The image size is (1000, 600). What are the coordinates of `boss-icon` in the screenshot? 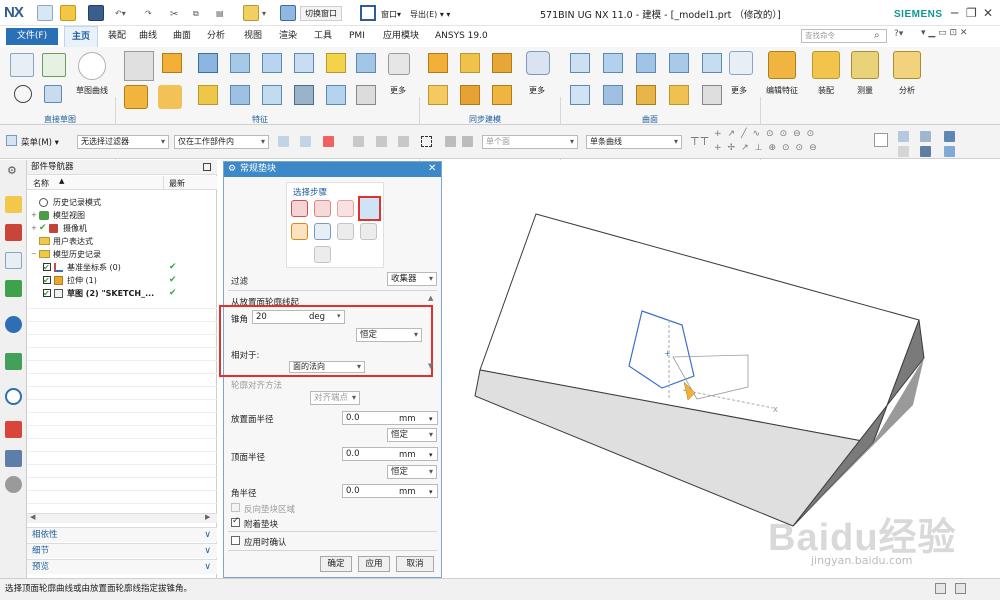 It's located at (272, 63).